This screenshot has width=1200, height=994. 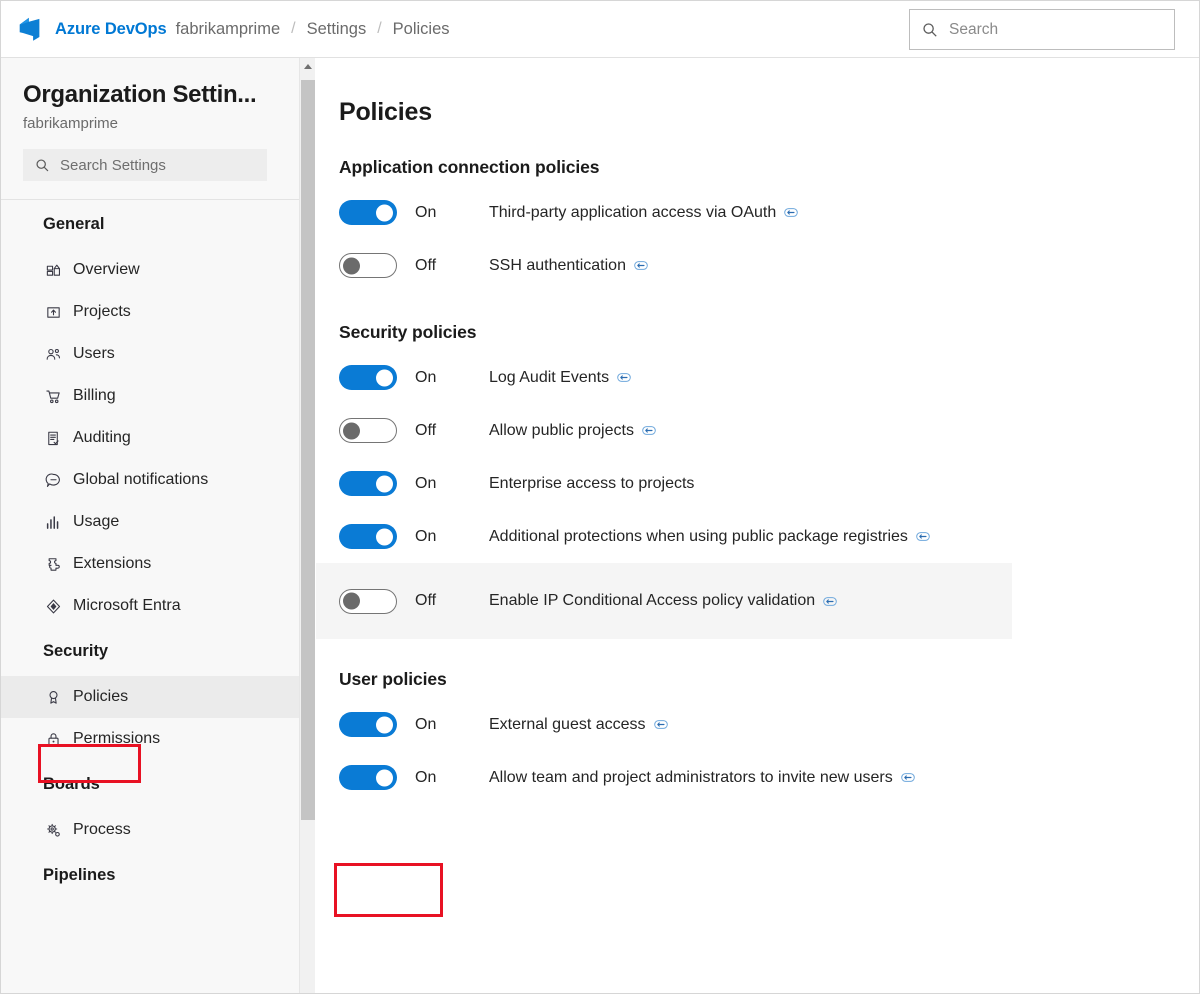 I want to click on sidebar-item-extensions: Extensions, so click(x=150, y=564).